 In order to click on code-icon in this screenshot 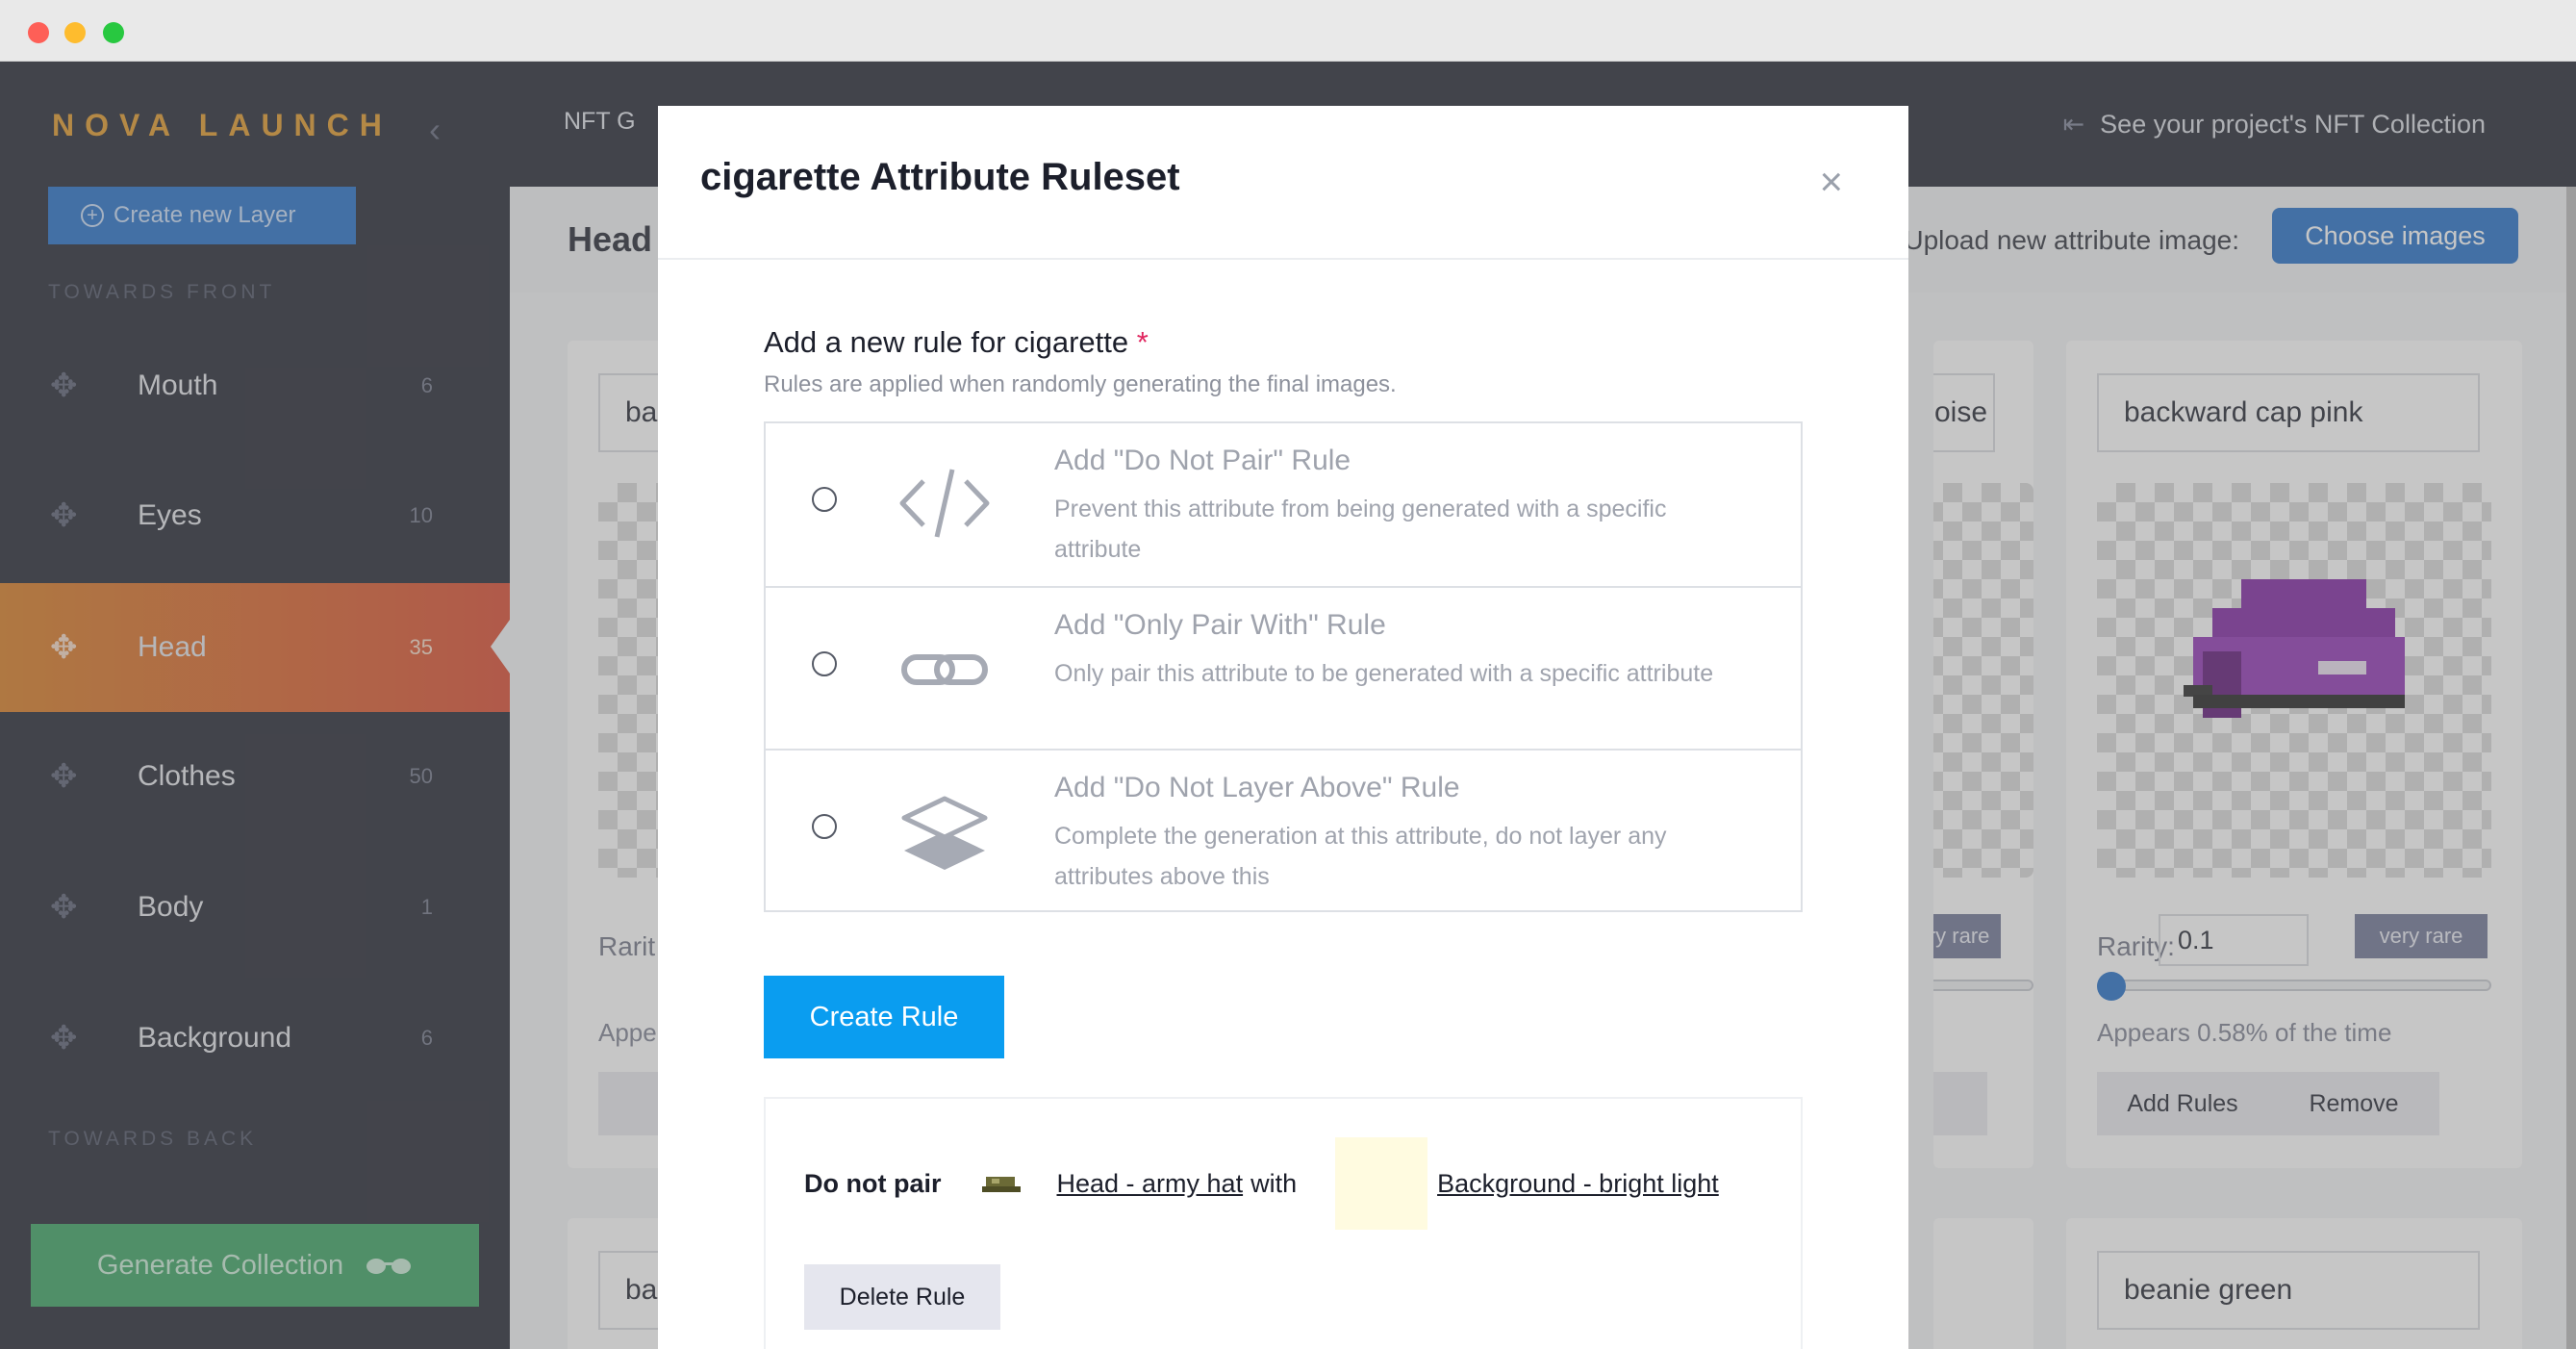, I will do `click(945, 503)`.